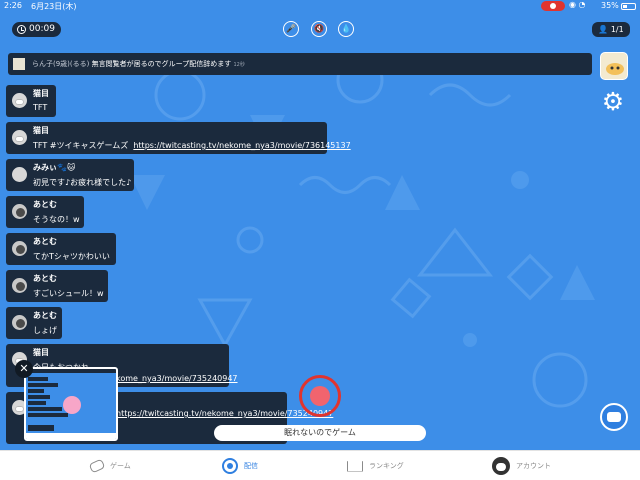 Image resolution: width=640 pixels, height=480 pixels. Describe the element at coordinates (251, 466) in the screenshot. I see `tab-label: 配信` at that location.